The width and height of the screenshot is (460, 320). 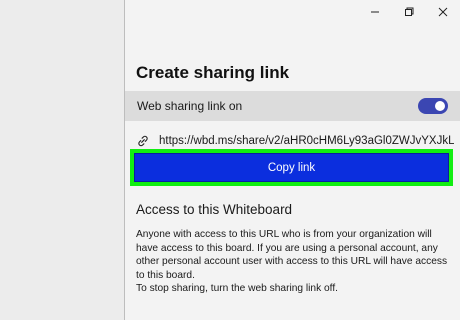 I want to click on window-controls, so click(x=409, y=12).